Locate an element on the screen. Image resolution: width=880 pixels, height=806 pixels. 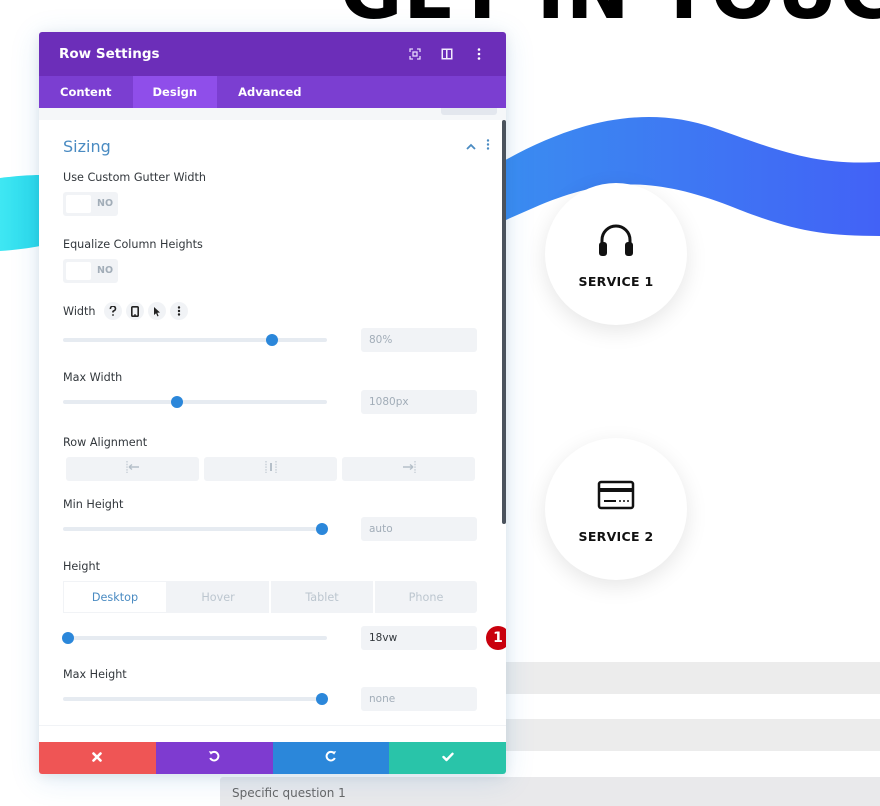
align-right-button is located at coordinates (408, 469).